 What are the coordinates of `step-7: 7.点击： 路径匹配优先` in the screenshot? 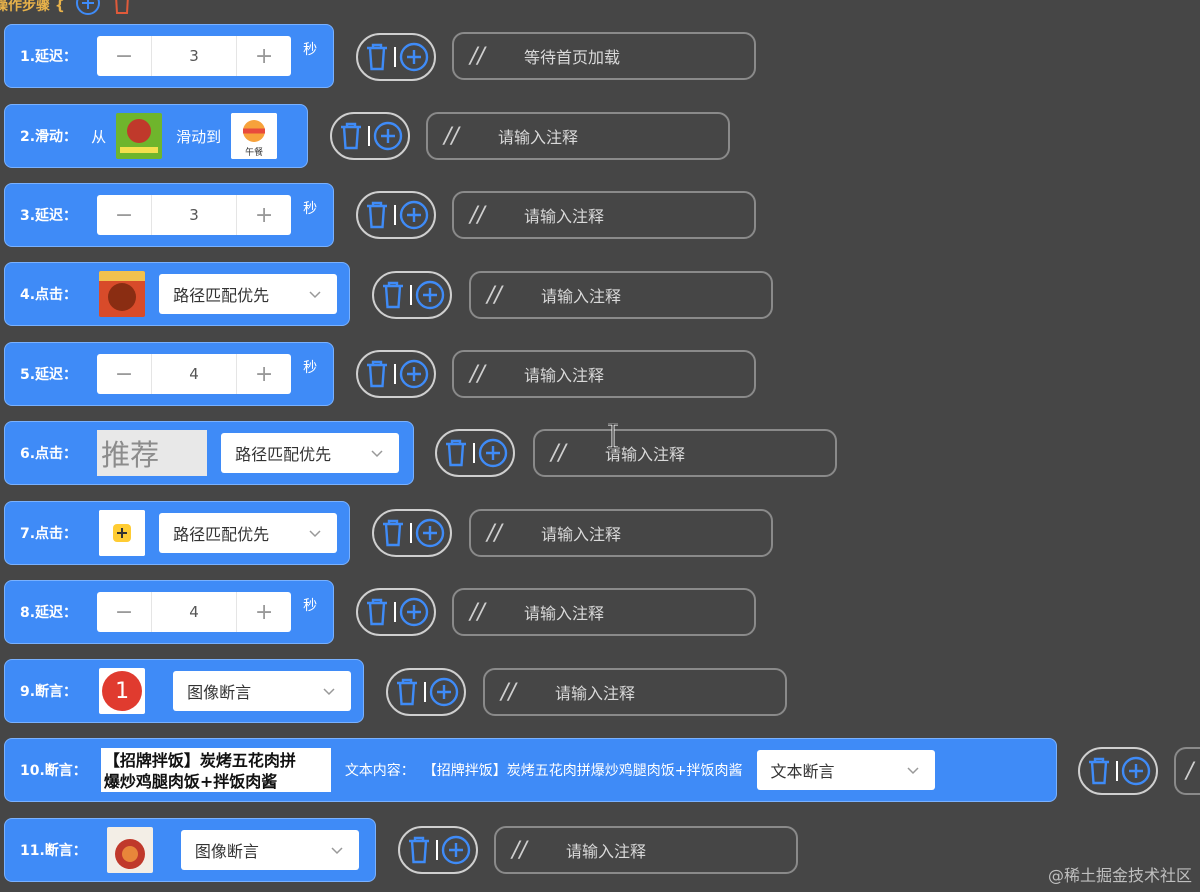 It's located at (177, 533).